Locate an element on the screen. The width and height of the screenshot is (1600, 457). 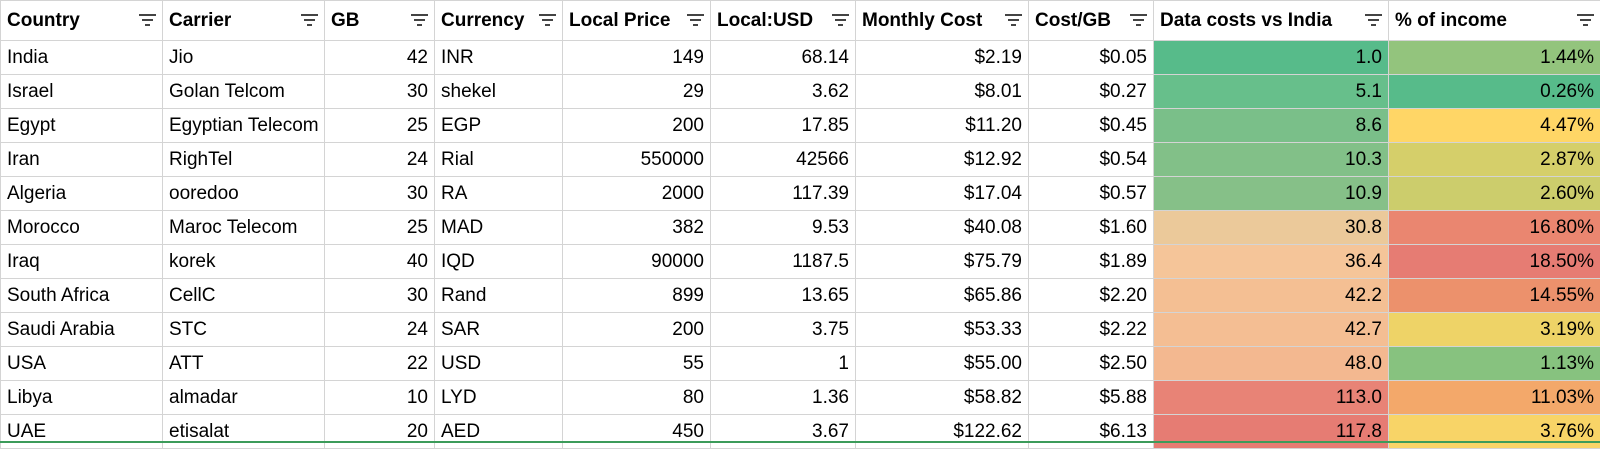
cell-carrier: Egyptian Telecom is located at coordinates (243, 125).